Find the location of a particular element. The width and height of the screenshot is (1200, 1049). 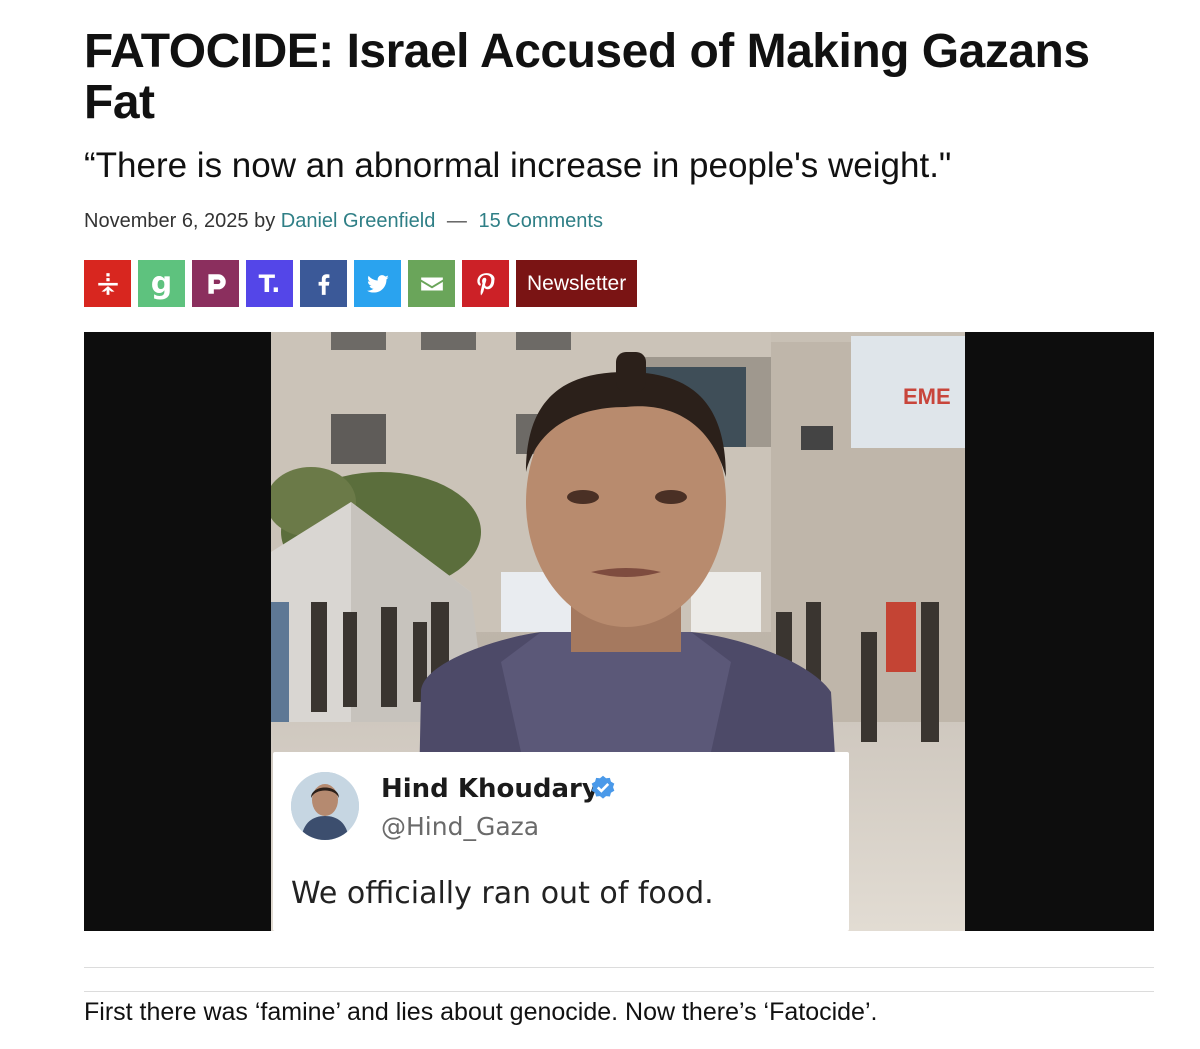

facebook-icon is located at coordinates (323, 284).